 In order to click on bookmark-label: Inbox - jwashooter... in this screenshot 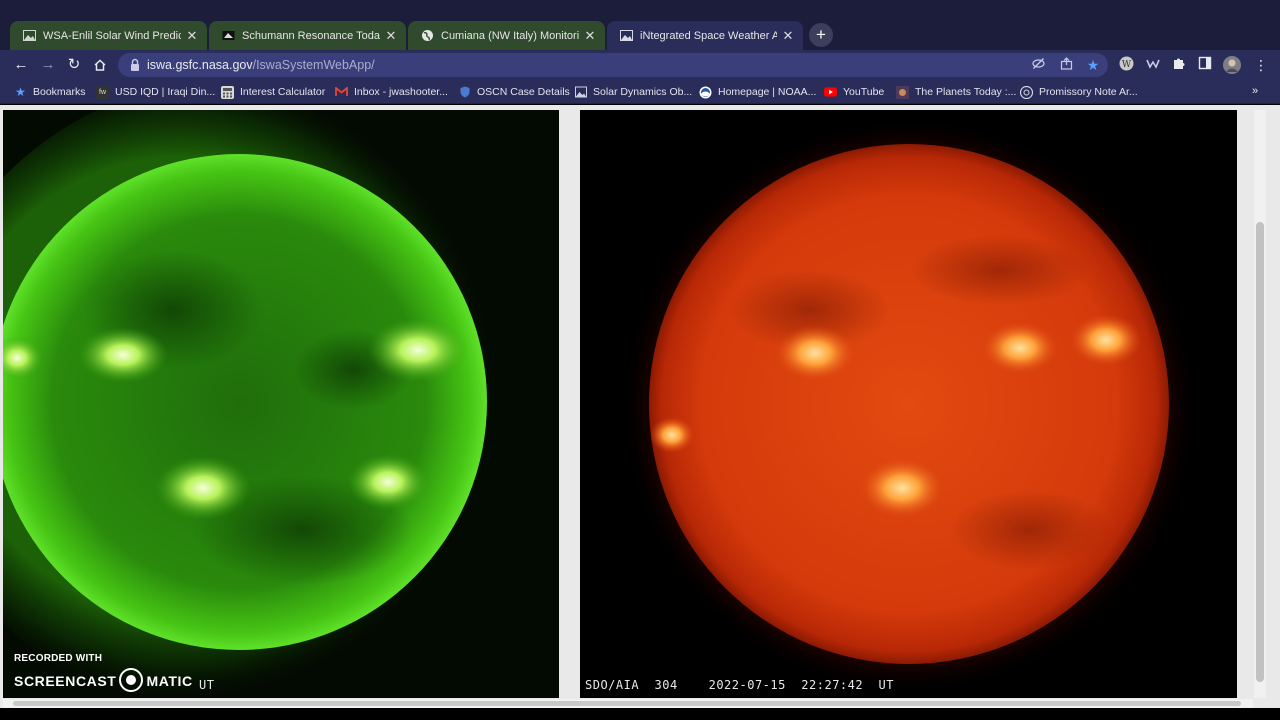, I will do `click(401, 92)`.